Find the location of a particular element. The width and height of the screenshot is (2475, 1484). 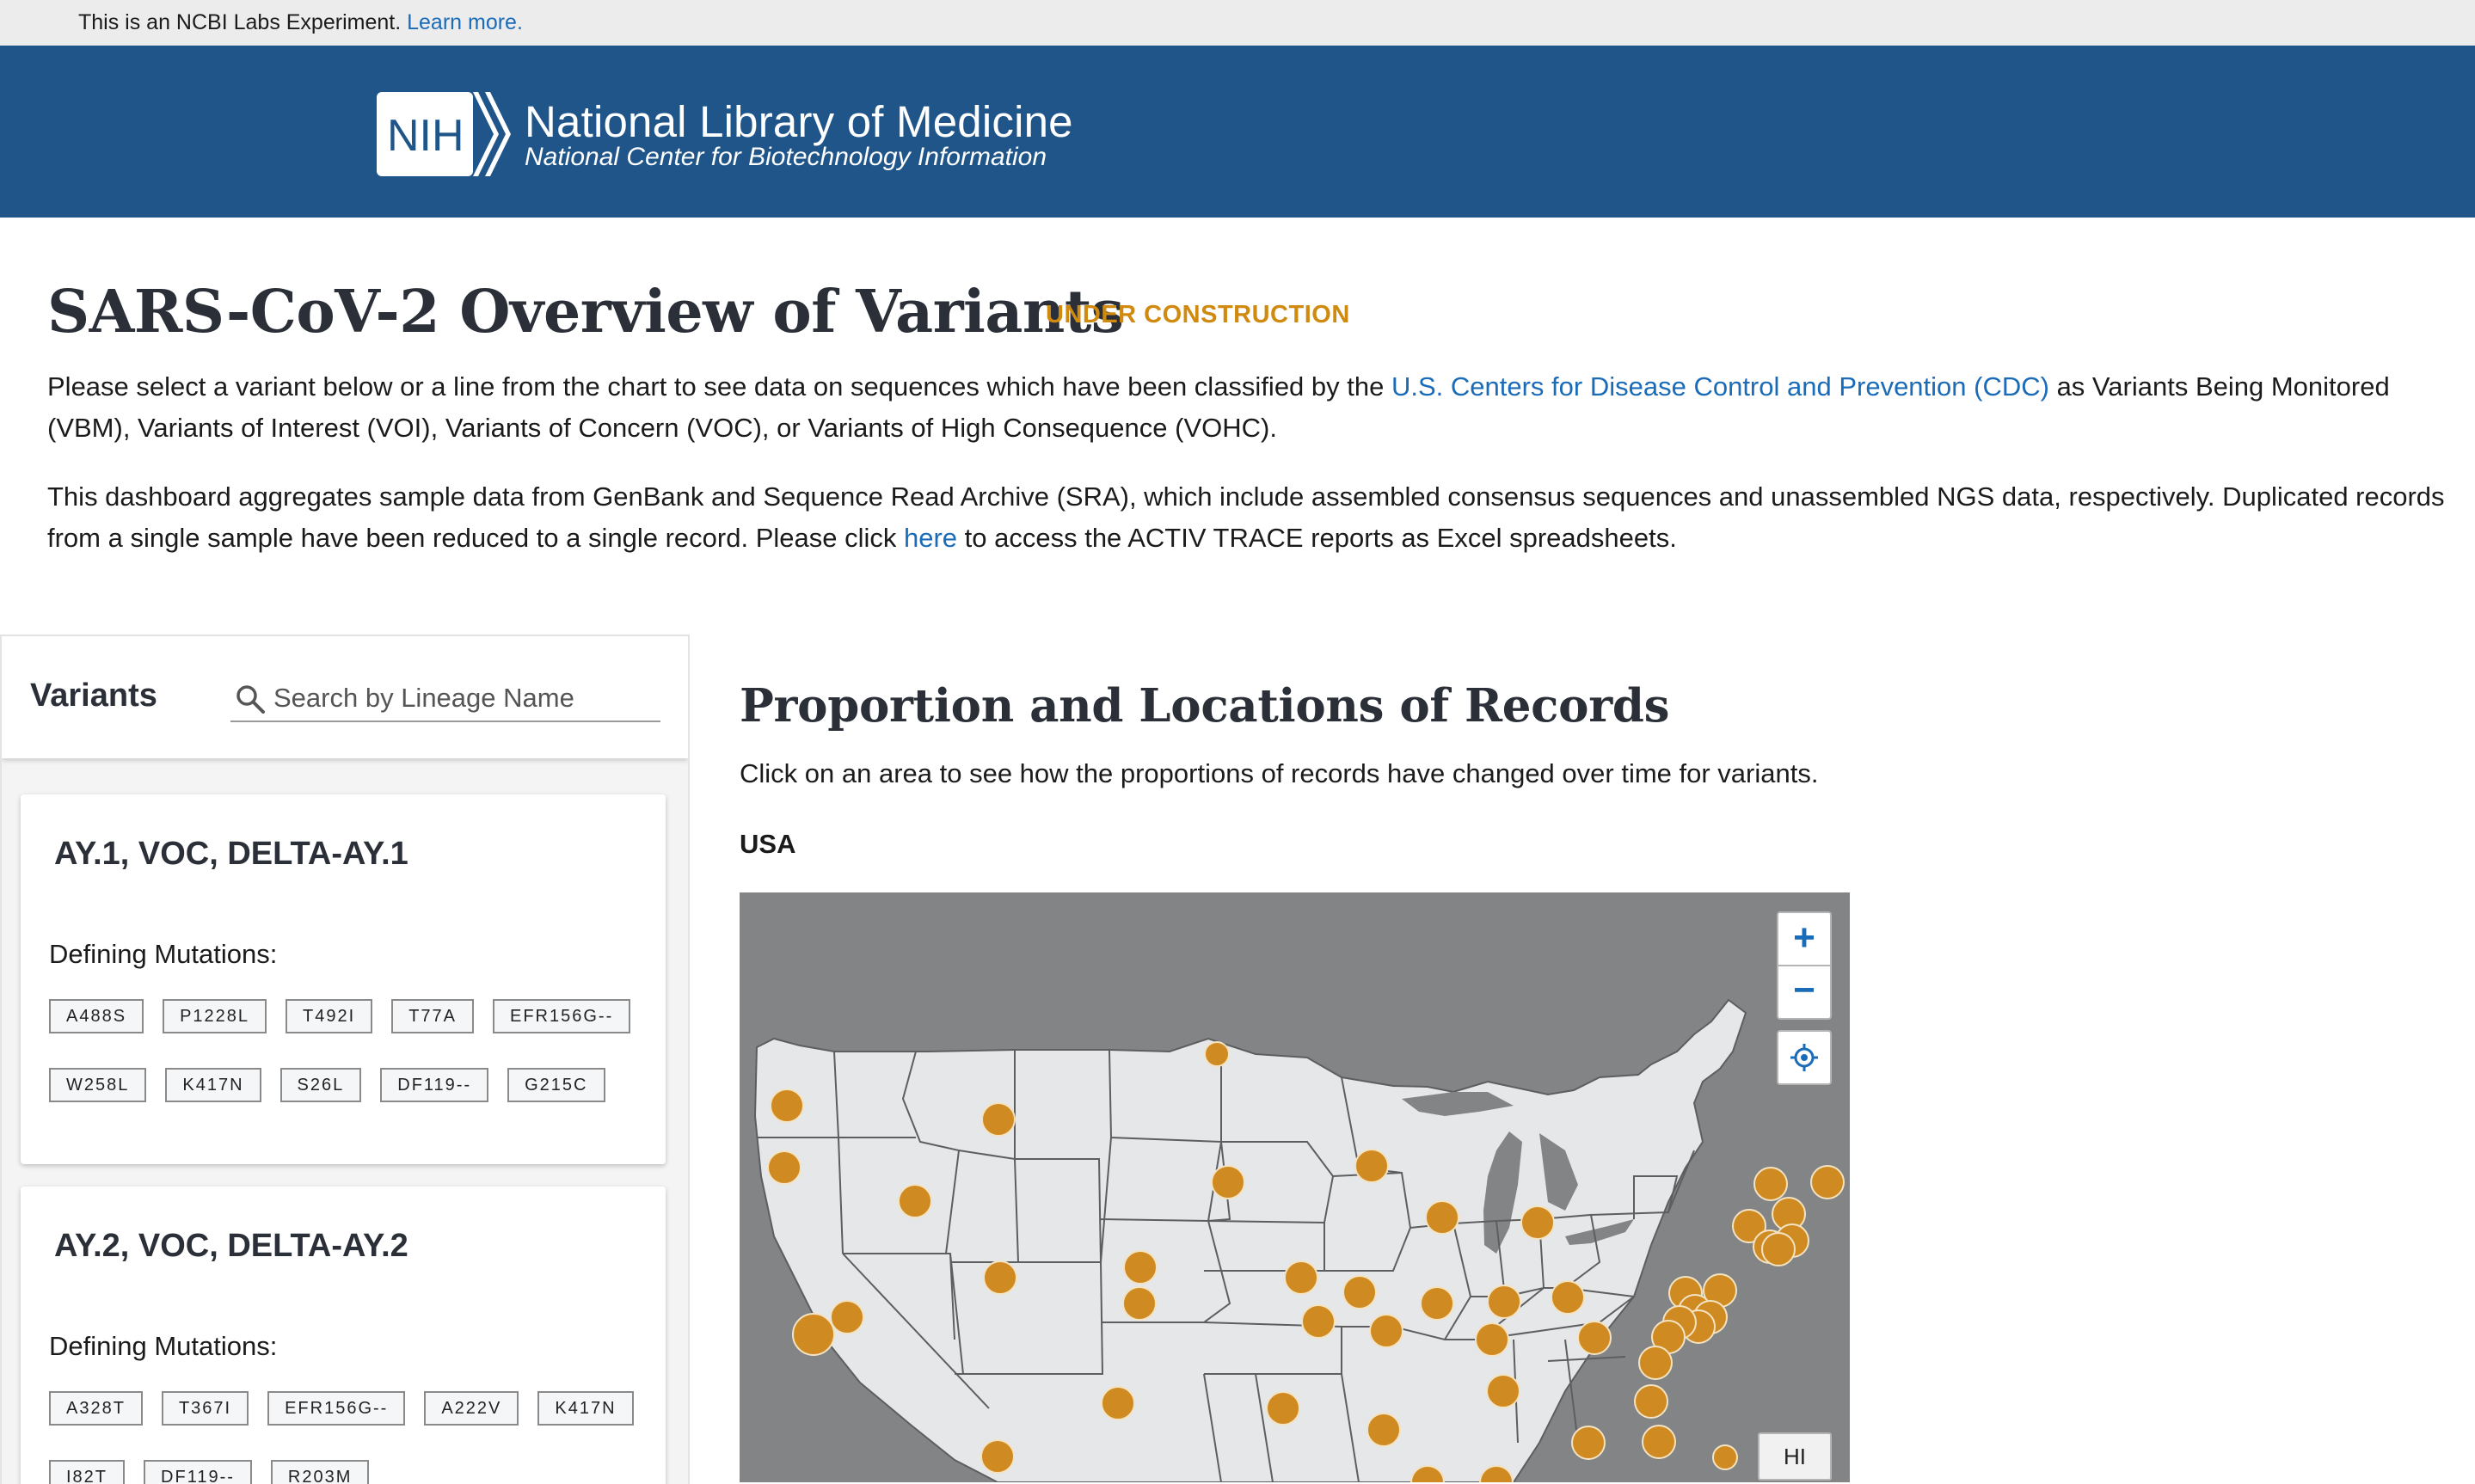

mutation-chip: R203M is located at coordinates (320, 1472).